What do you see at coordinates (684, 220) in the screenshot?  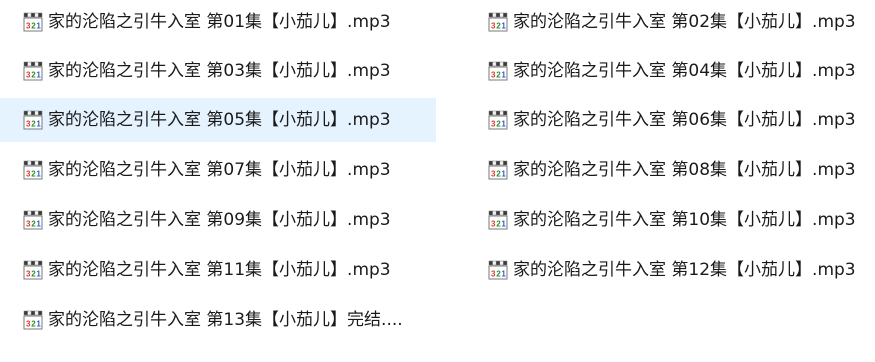 I see `file-name: 家的沦陷之引牛入室 第10集【小茄儿】.mp3` at bounding box center [684, 220].